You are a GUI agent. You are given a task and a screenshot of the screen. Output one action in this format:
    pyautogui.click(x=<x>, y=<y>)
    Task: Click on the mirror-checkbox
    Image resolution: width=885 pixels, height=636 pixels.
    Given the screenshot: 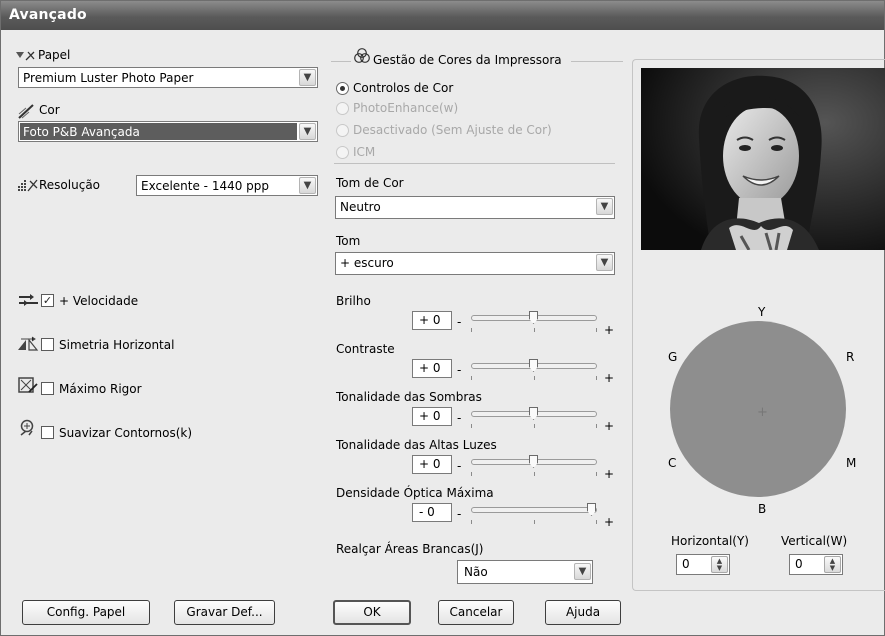 What is the action you would take?
    pyautogui.click(x=47, y=344)
    